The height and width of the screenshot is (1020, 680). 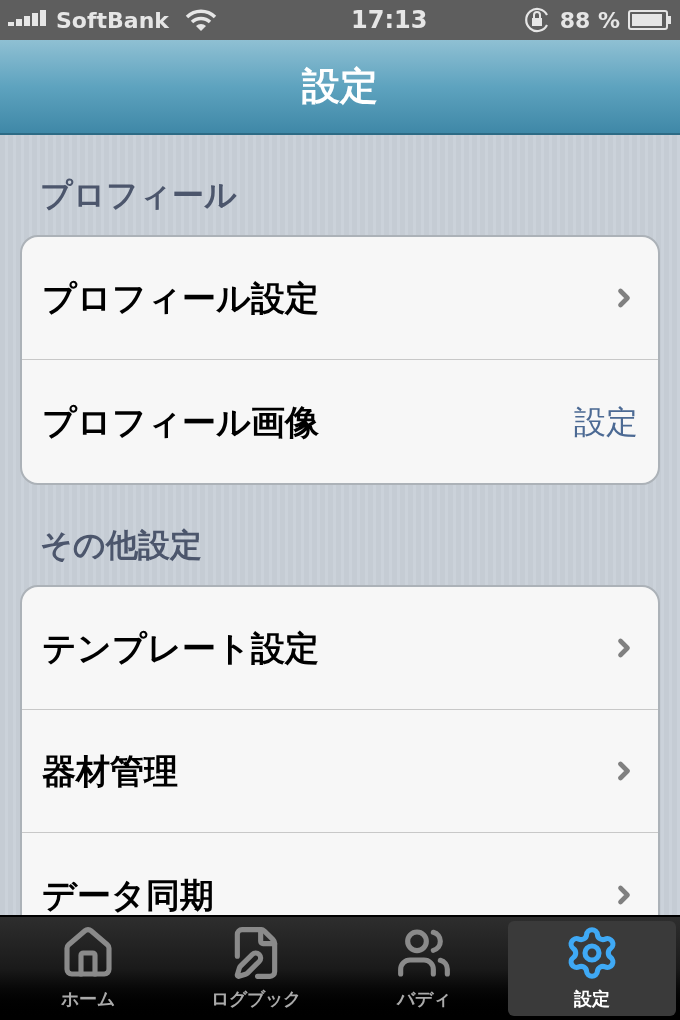 I want to click on list-row: データ同期, so click(x=340, y=874).